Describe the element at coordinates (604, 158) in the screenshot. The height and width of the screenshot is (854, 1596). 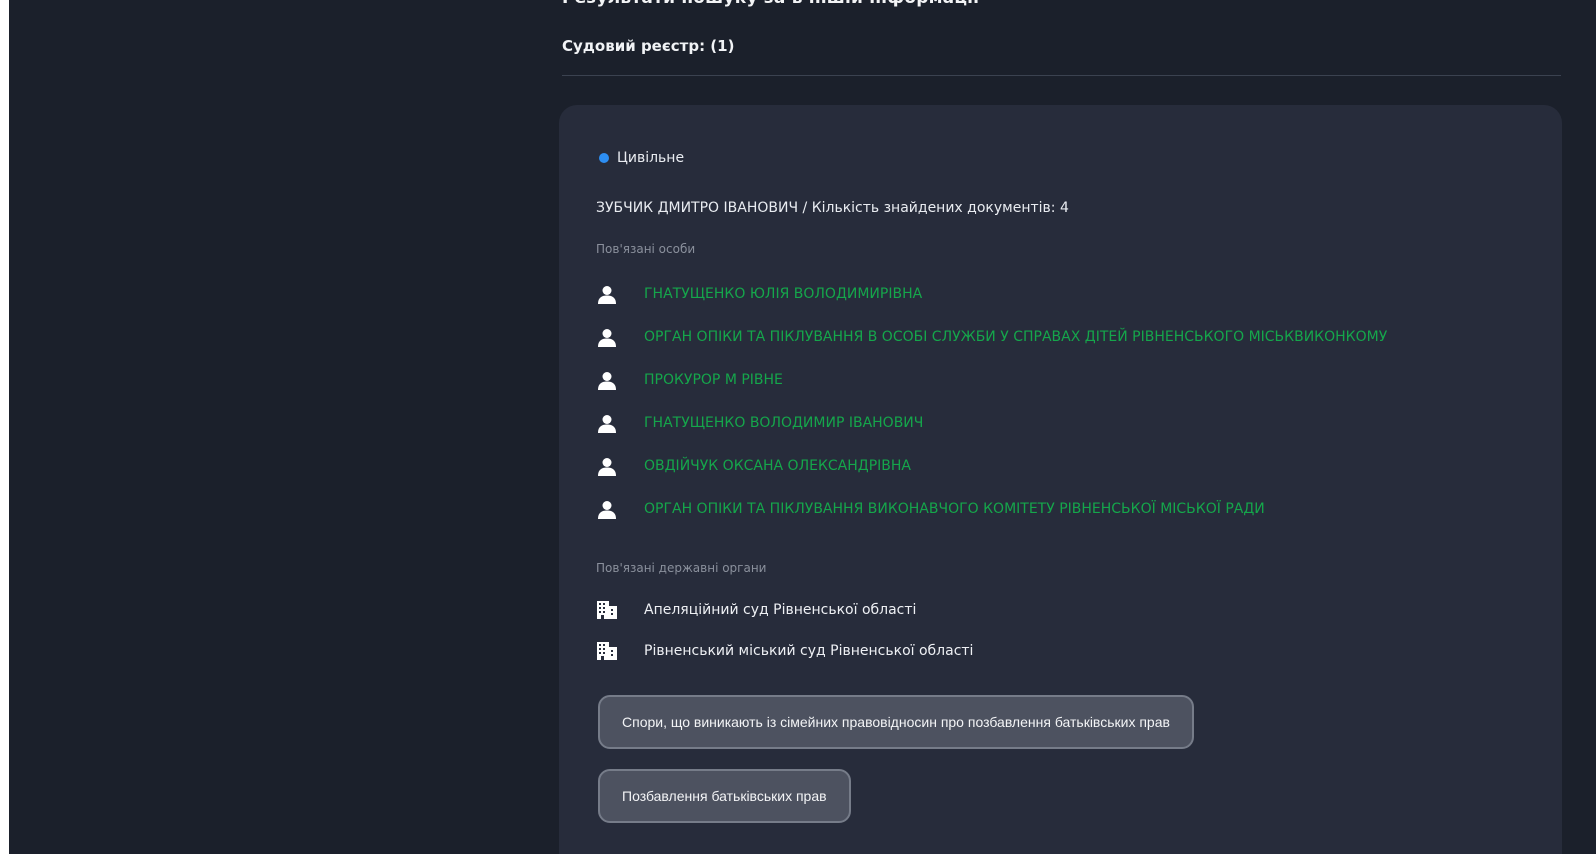
I see `case-type-dot` at that location.